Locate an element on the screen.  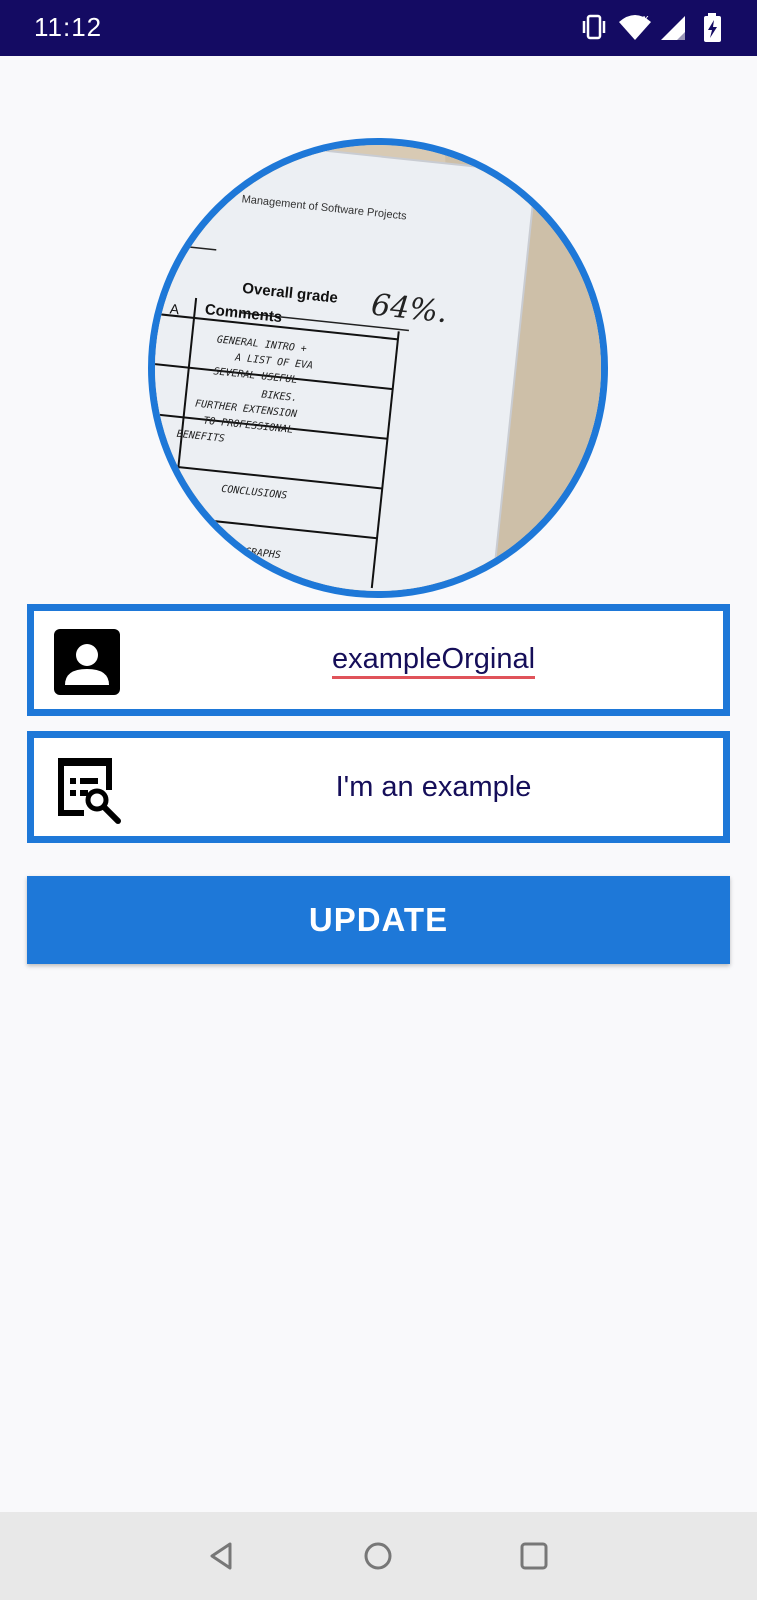
update-button: UPDATE is located at coordinates (378, 920).